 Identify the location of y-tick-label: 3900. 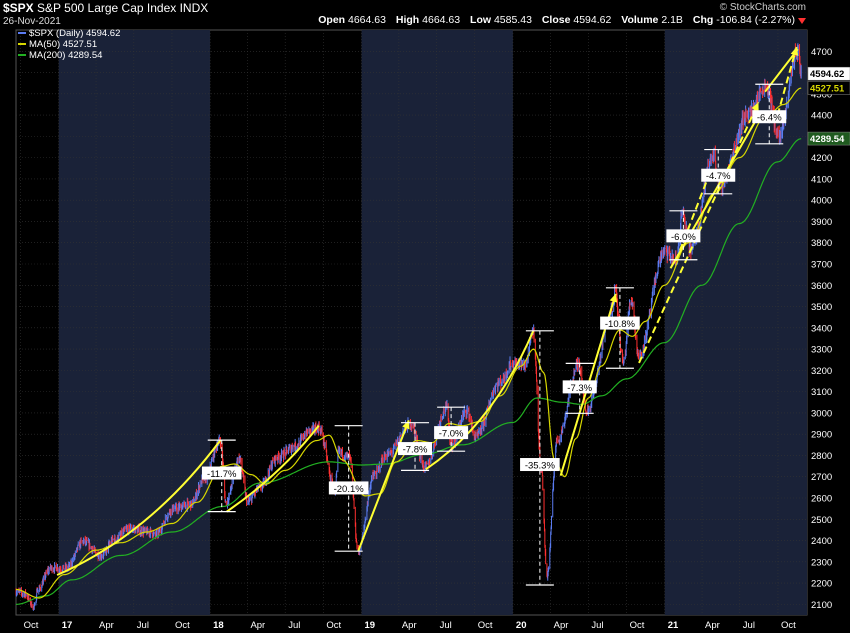
(821, 222).